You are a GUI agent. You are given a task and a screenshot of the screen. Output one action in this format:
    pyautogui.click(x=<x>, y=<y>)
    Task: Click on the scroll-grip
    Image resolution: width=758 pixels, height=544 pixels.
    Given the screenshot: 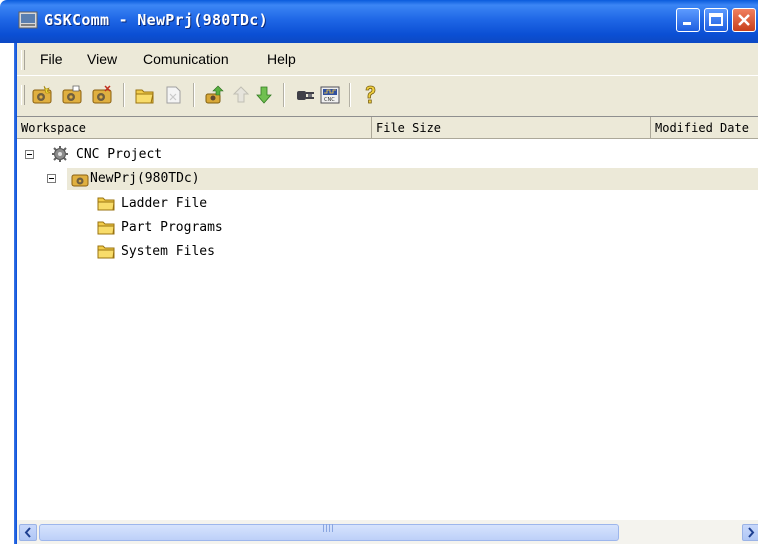 What is the action you would take?
    pyautogui.click(x=328, y=528)
    